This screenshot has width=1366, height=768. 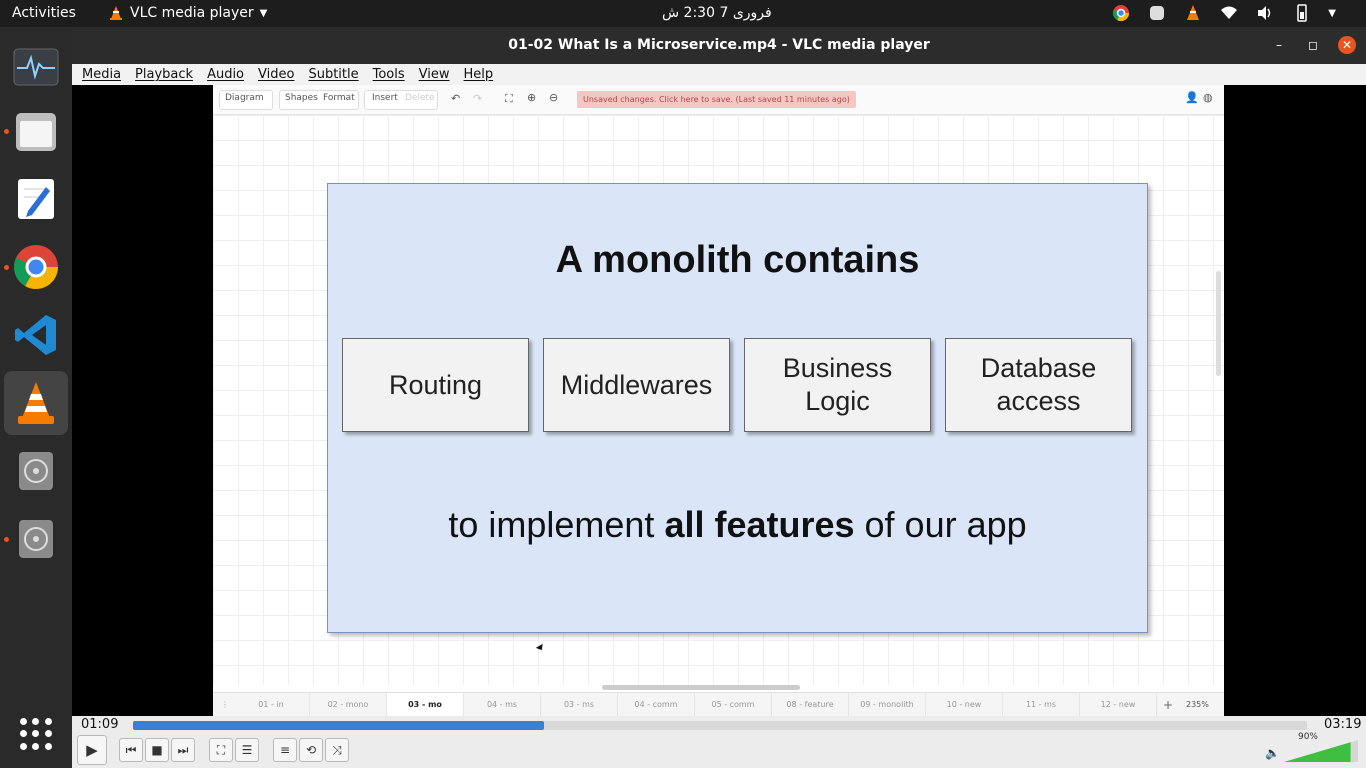 I want to click on page-tab: 01 - in, so click(x=271, y=704).